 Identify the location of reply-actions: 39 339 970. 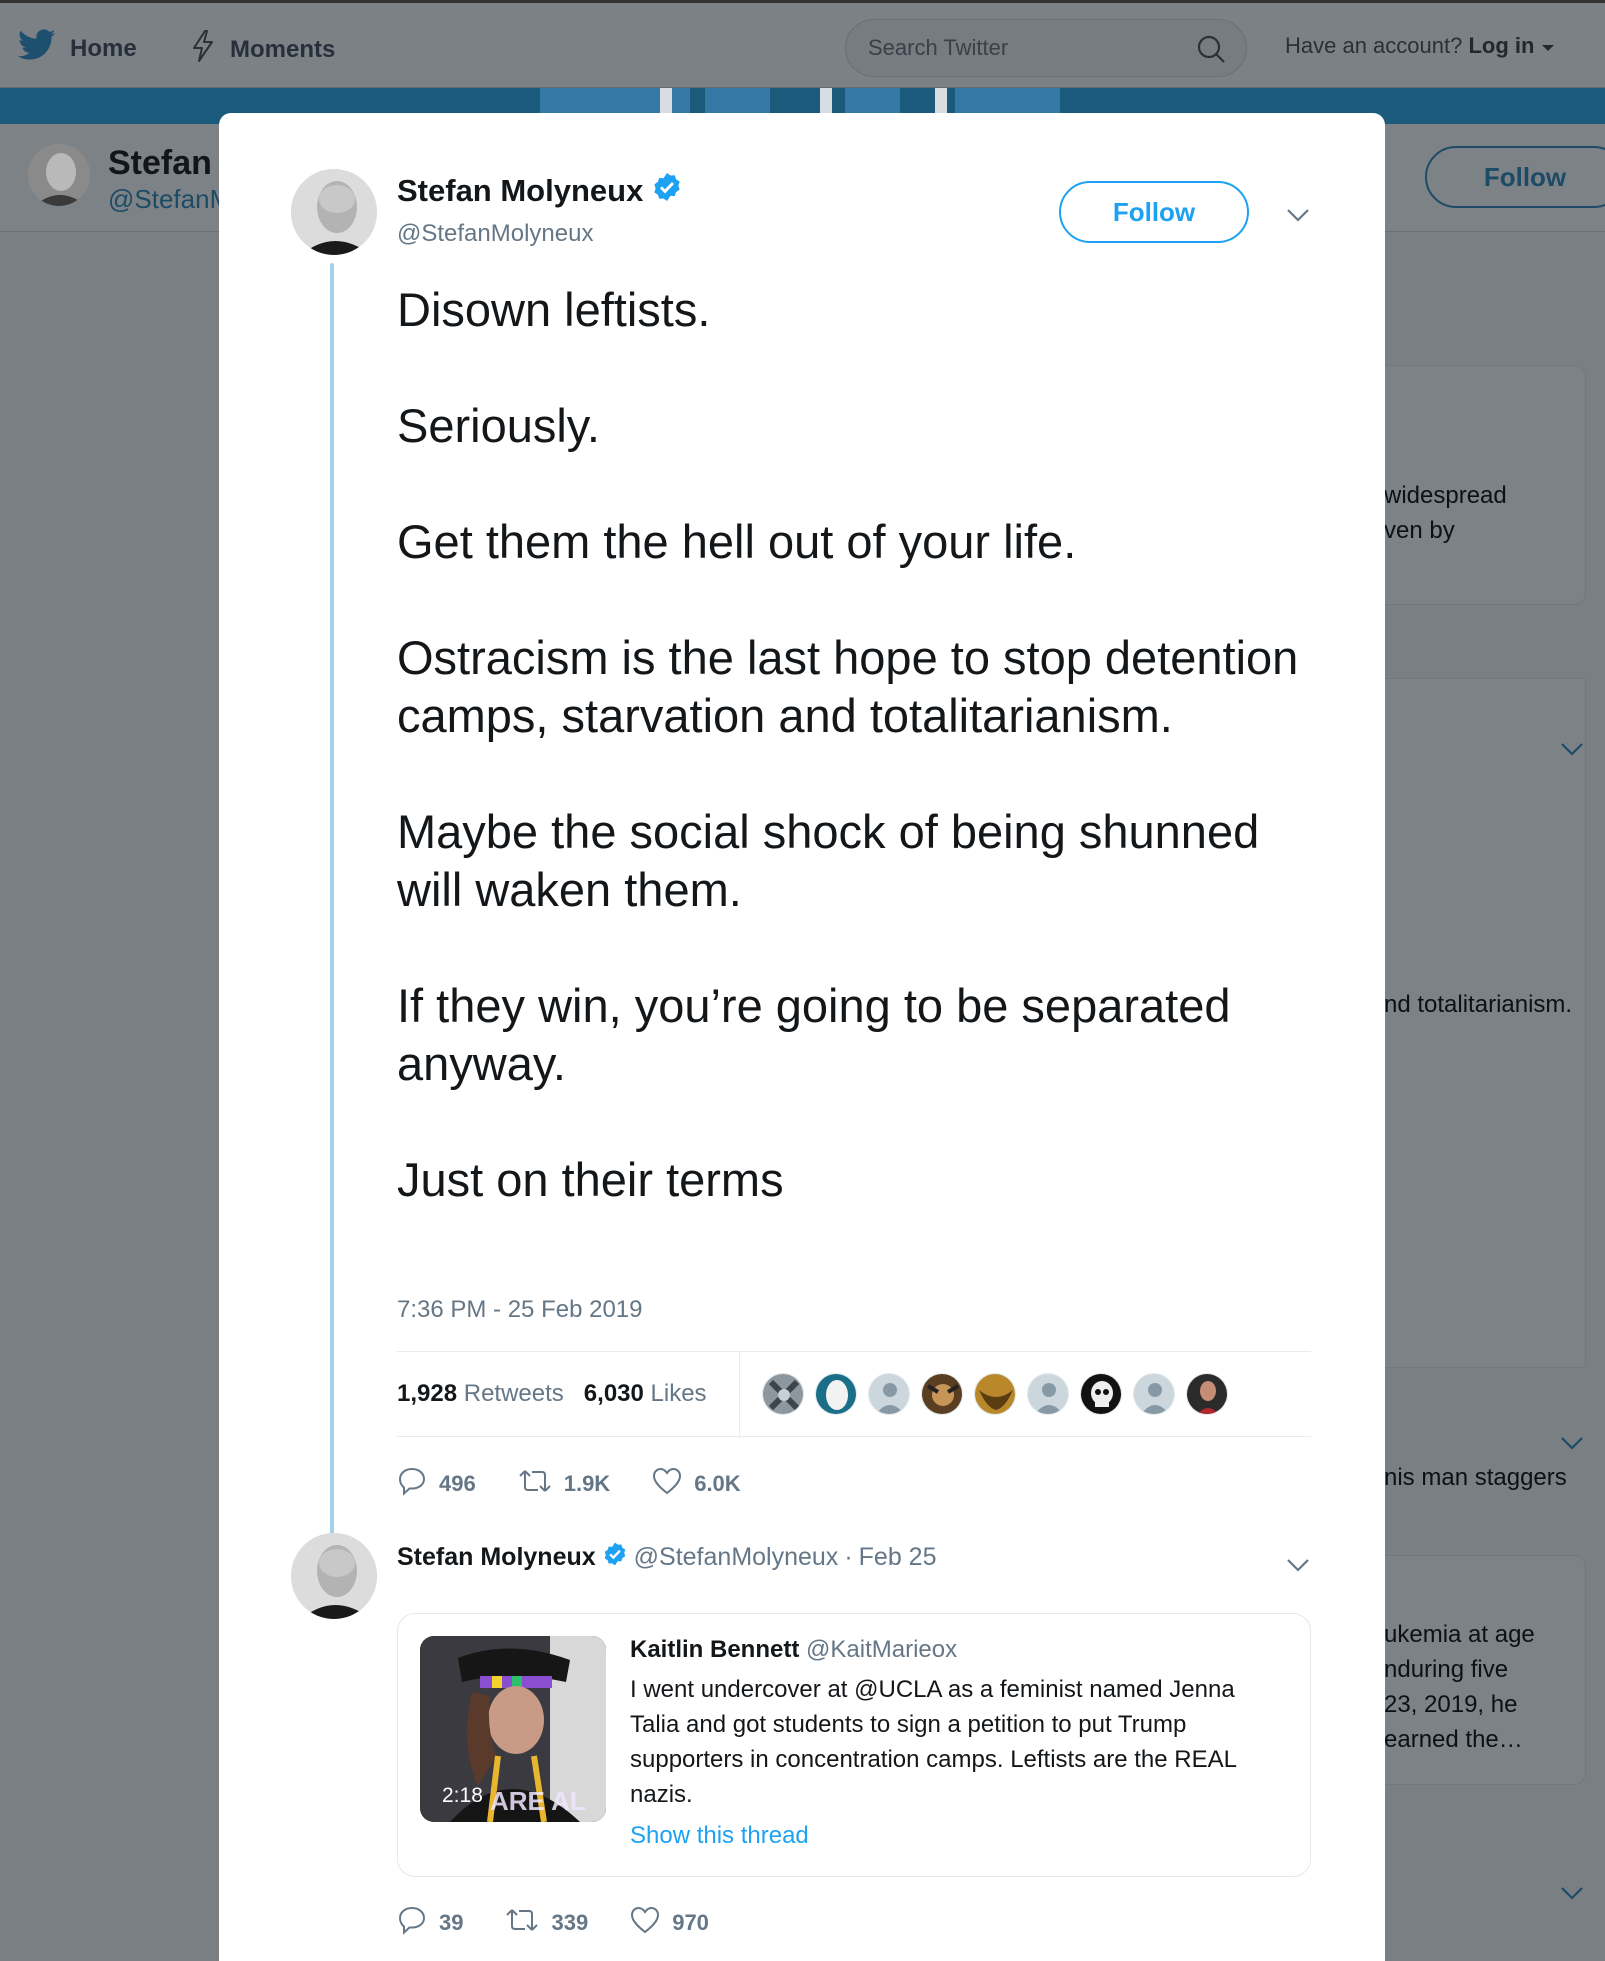
(574, 1923).